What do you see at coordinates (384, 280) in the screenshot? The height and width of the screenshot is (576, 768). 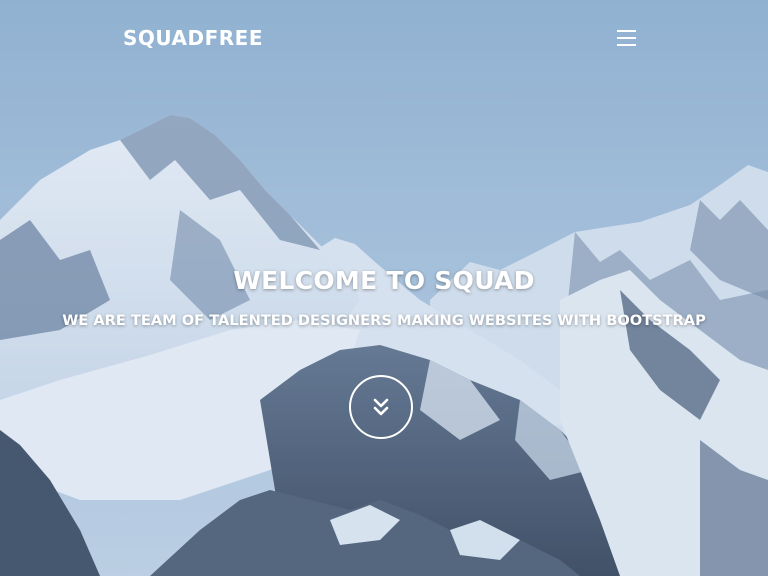 I see `hero-title: WELCOME TO SQUAD` at bounding box center [384, 280].